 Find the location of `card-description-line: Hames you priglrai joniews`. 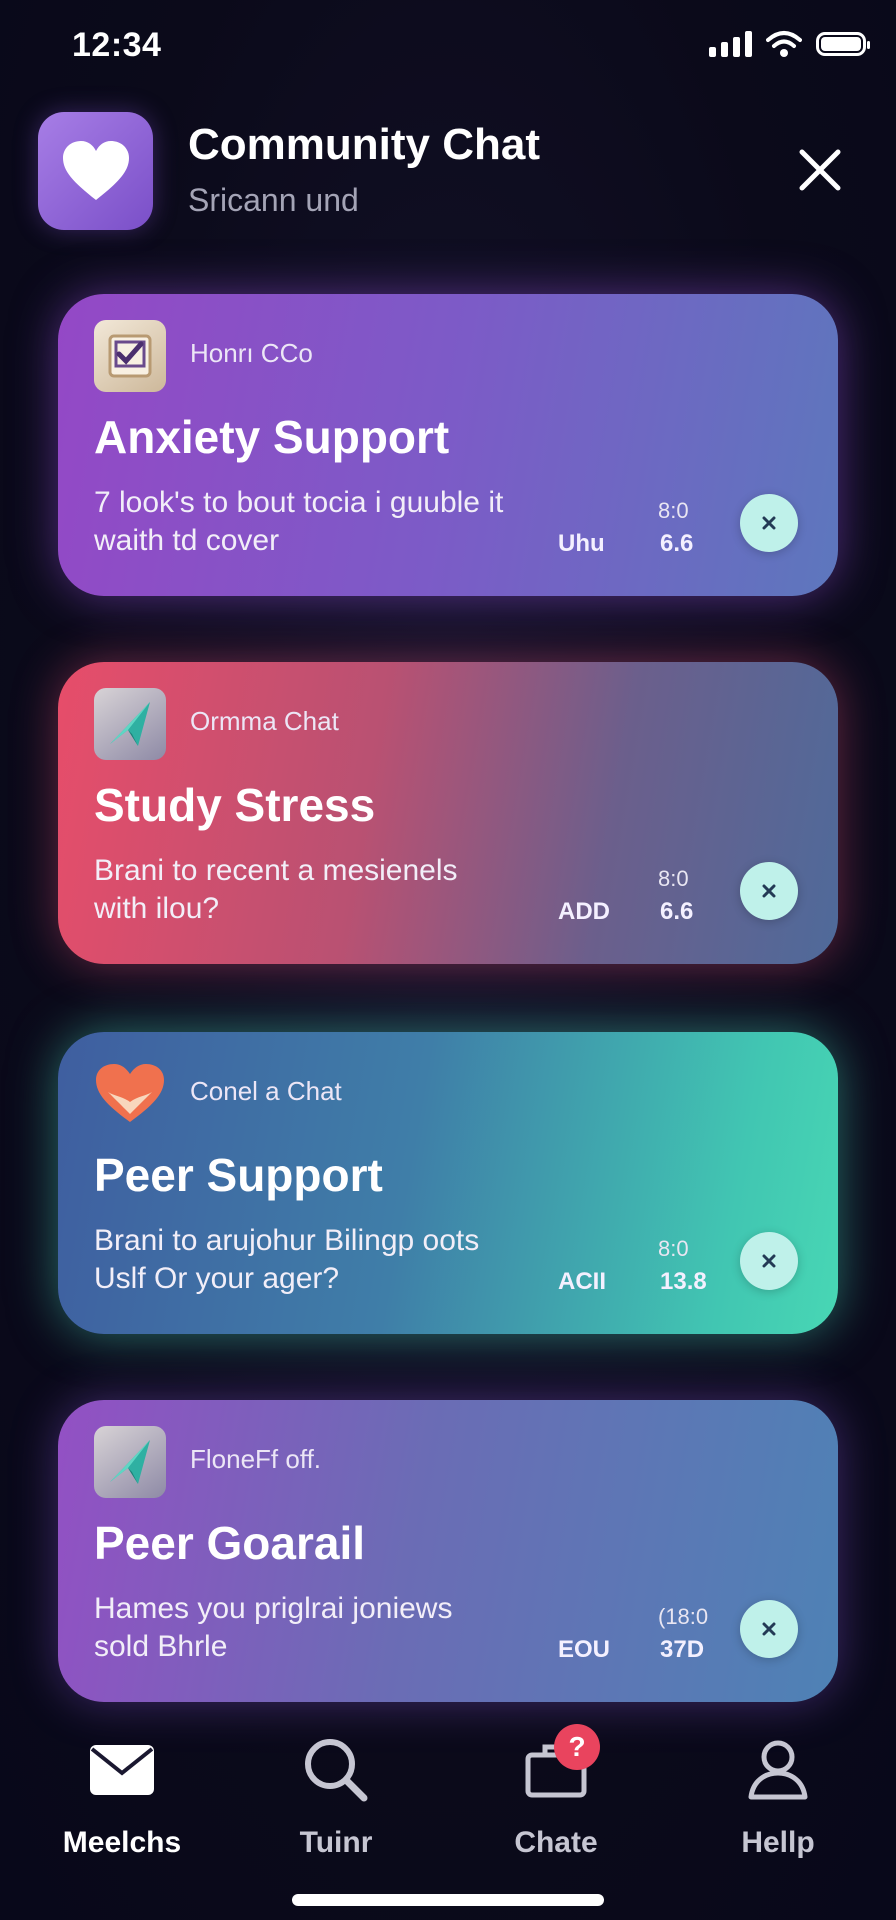

card-description-line: Hames you priglrai joniews is located at coordinates (273, 1608).